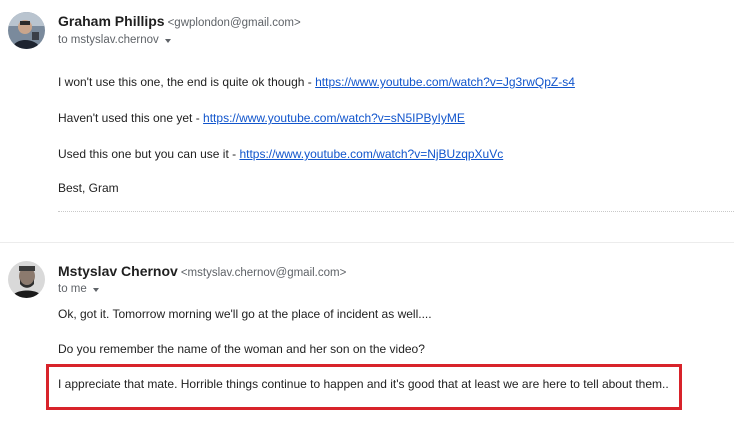  I want to click on sender-email: <gwplondon@gmail.com>, so click(234, 23).